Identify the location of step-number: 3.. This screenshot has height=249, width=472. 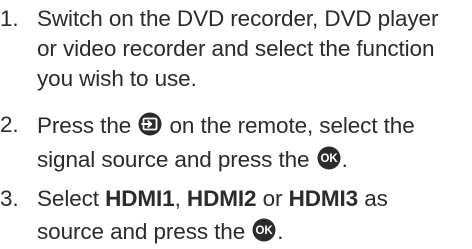
(9, 198).